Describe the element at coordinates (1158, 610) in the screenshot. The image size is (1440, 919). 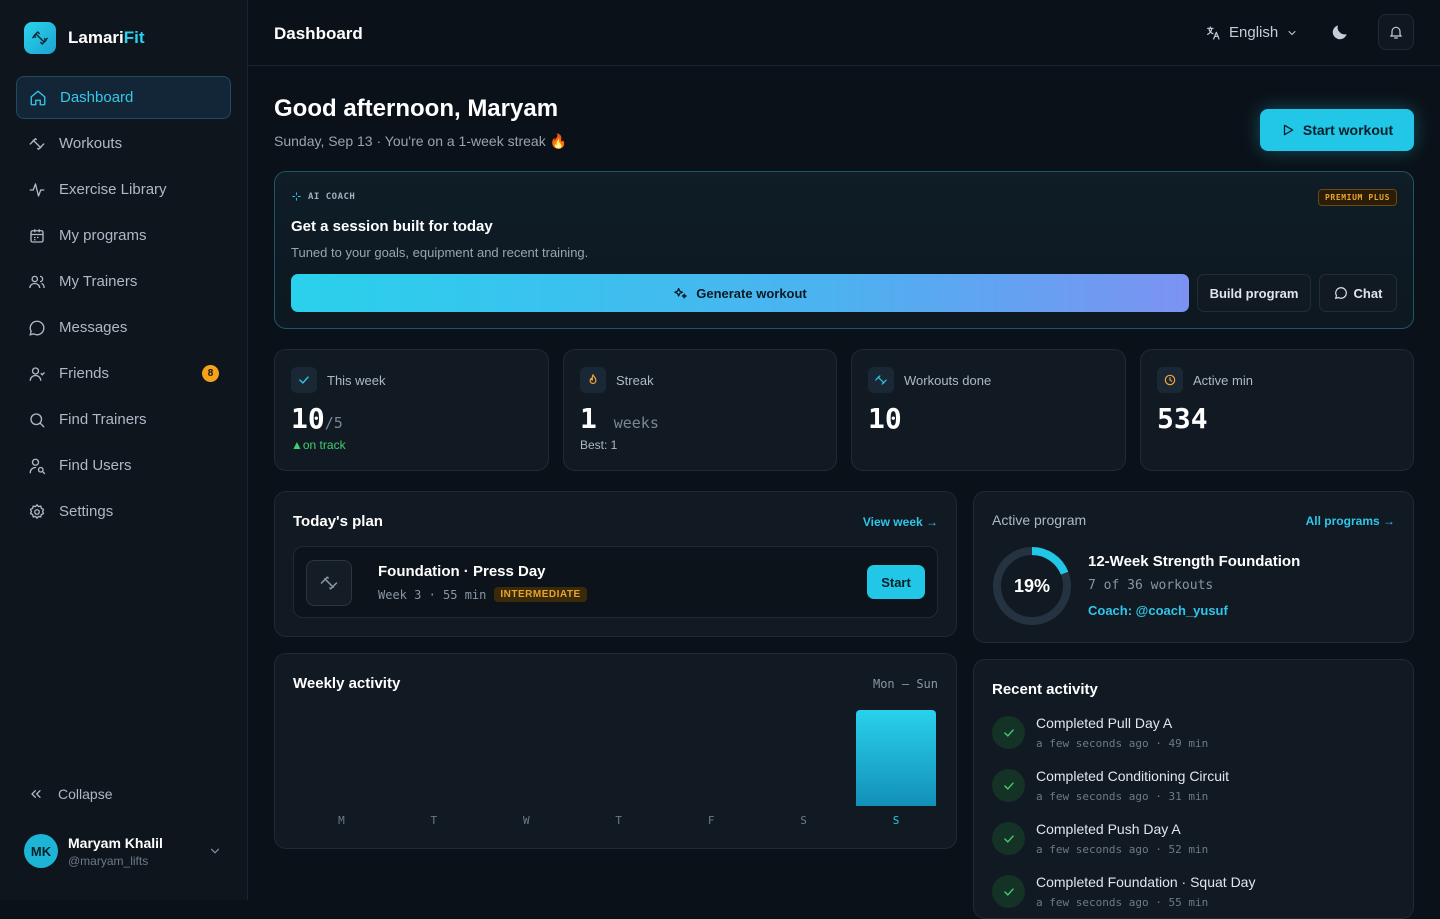
I see `program-coach-link: Coach: @coach_yusuf` at that location.